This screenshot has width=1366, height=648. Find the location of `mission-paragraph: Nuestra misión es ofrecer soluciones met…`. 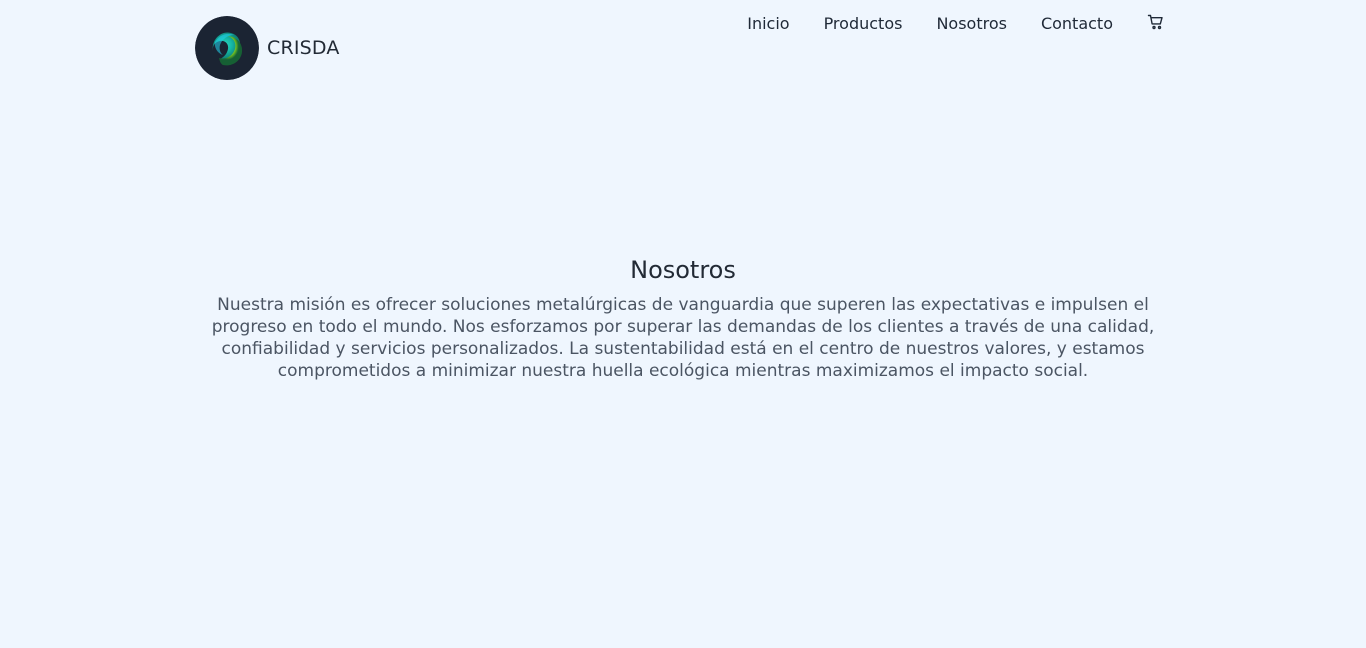

mission-paragraph: Nuestra misión es ofrecer soluciones met… is located at coordinates (683, 338).